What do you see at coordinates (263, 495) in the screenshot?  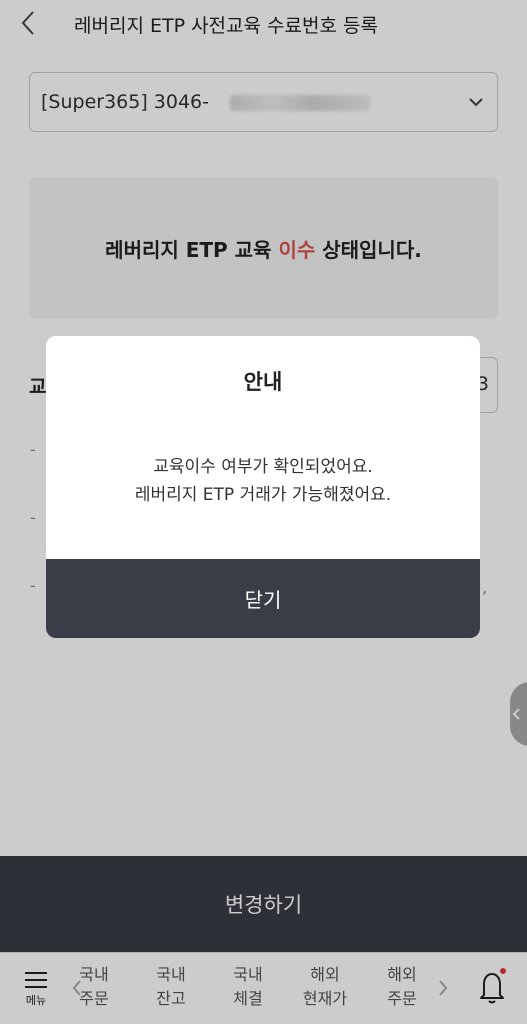 I see `dialog-message-line: 레버리지 ETP 거래가 가능해졌어요.` at bounding box center [263, 495].